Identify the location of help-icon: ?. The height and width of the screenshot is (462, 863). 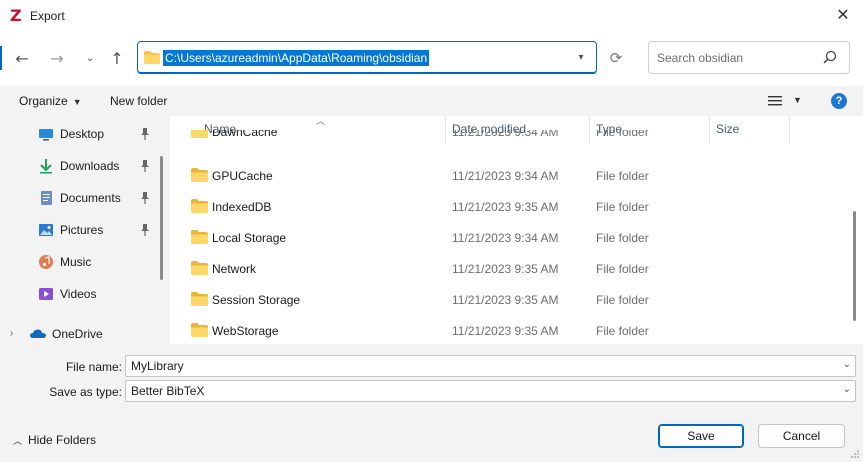
(839, 101).